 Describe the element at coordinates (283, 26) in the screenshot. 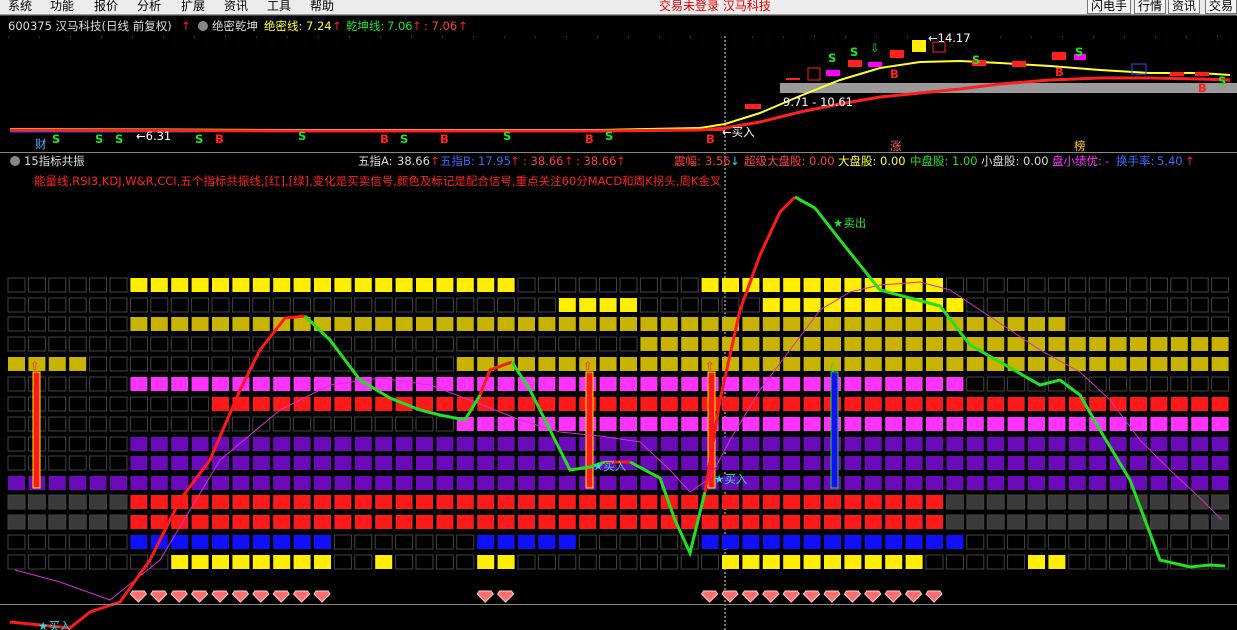

I see `jm-label: 绝密线:` at that location.